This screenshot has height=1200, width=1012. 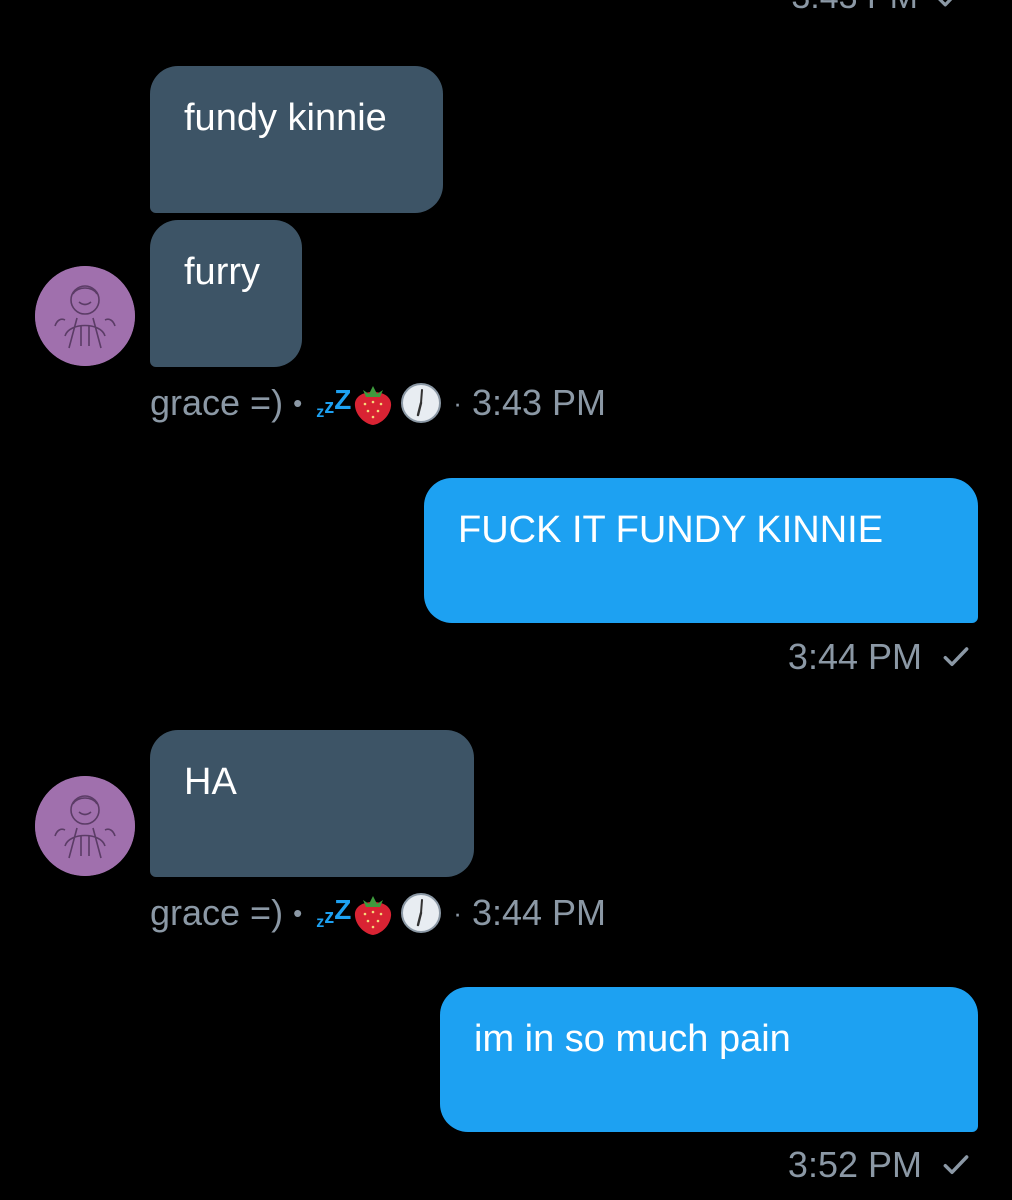 I want to click on message-text: im in so much pain, so click(x=632, y=1039).